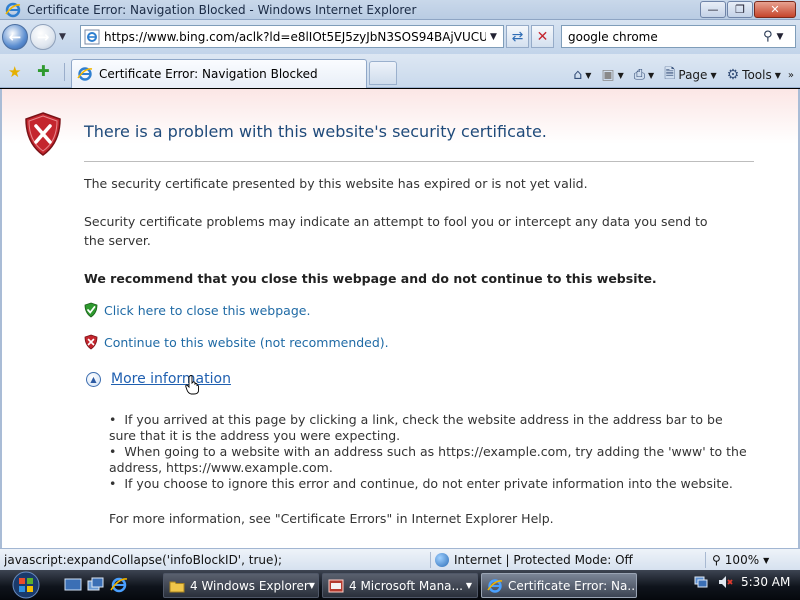  What do you see at coordinates (543, 560) in the screenshot?
I see `zone-label: Internet | Protected Mode: Off` at bounding box center [543, 560].